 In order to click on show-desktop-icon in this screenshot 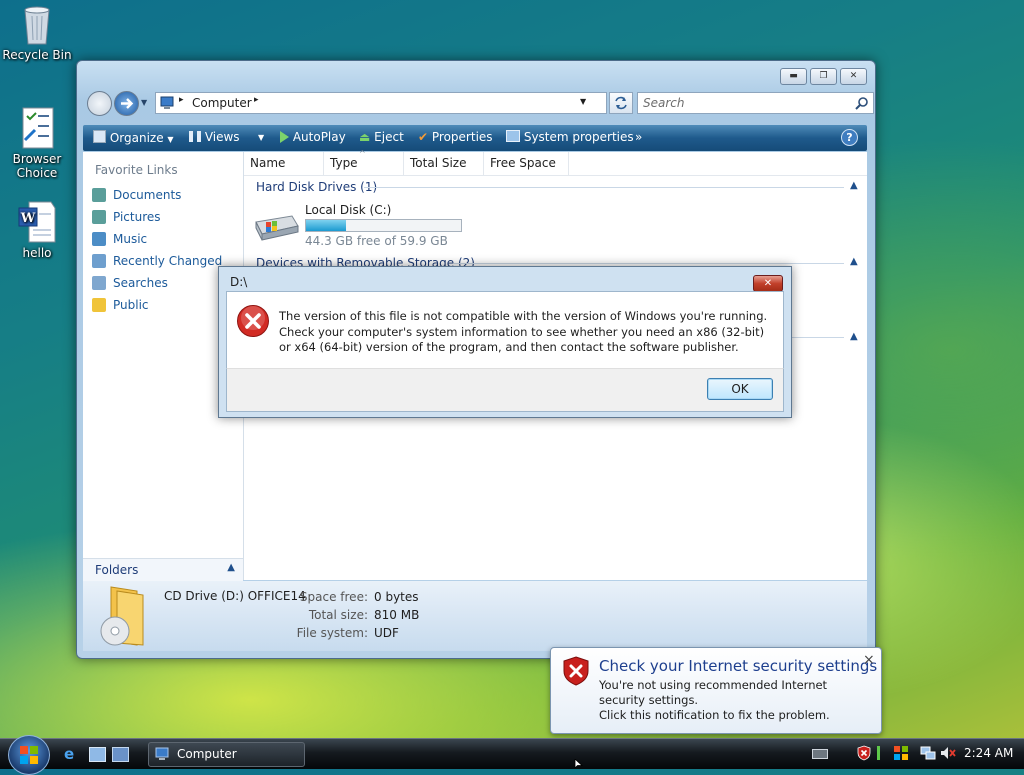, I will do `click(97, 754)`.